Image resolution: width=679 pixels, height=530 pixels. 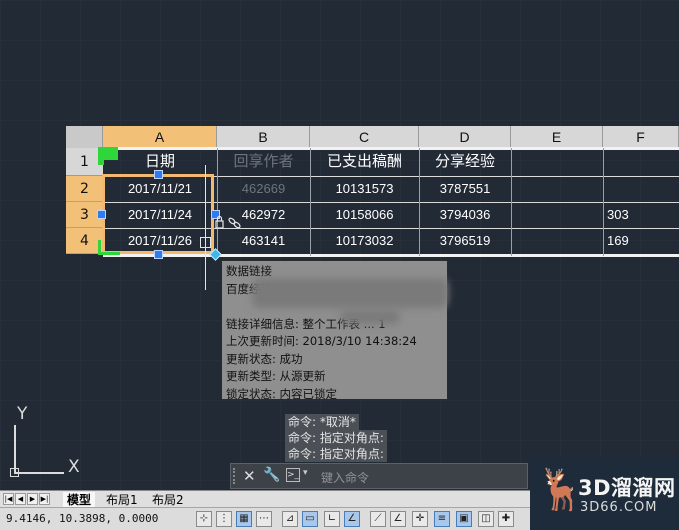 I want to click on watermark-brand: 3D溜溜网, so click(x=627, y=488).